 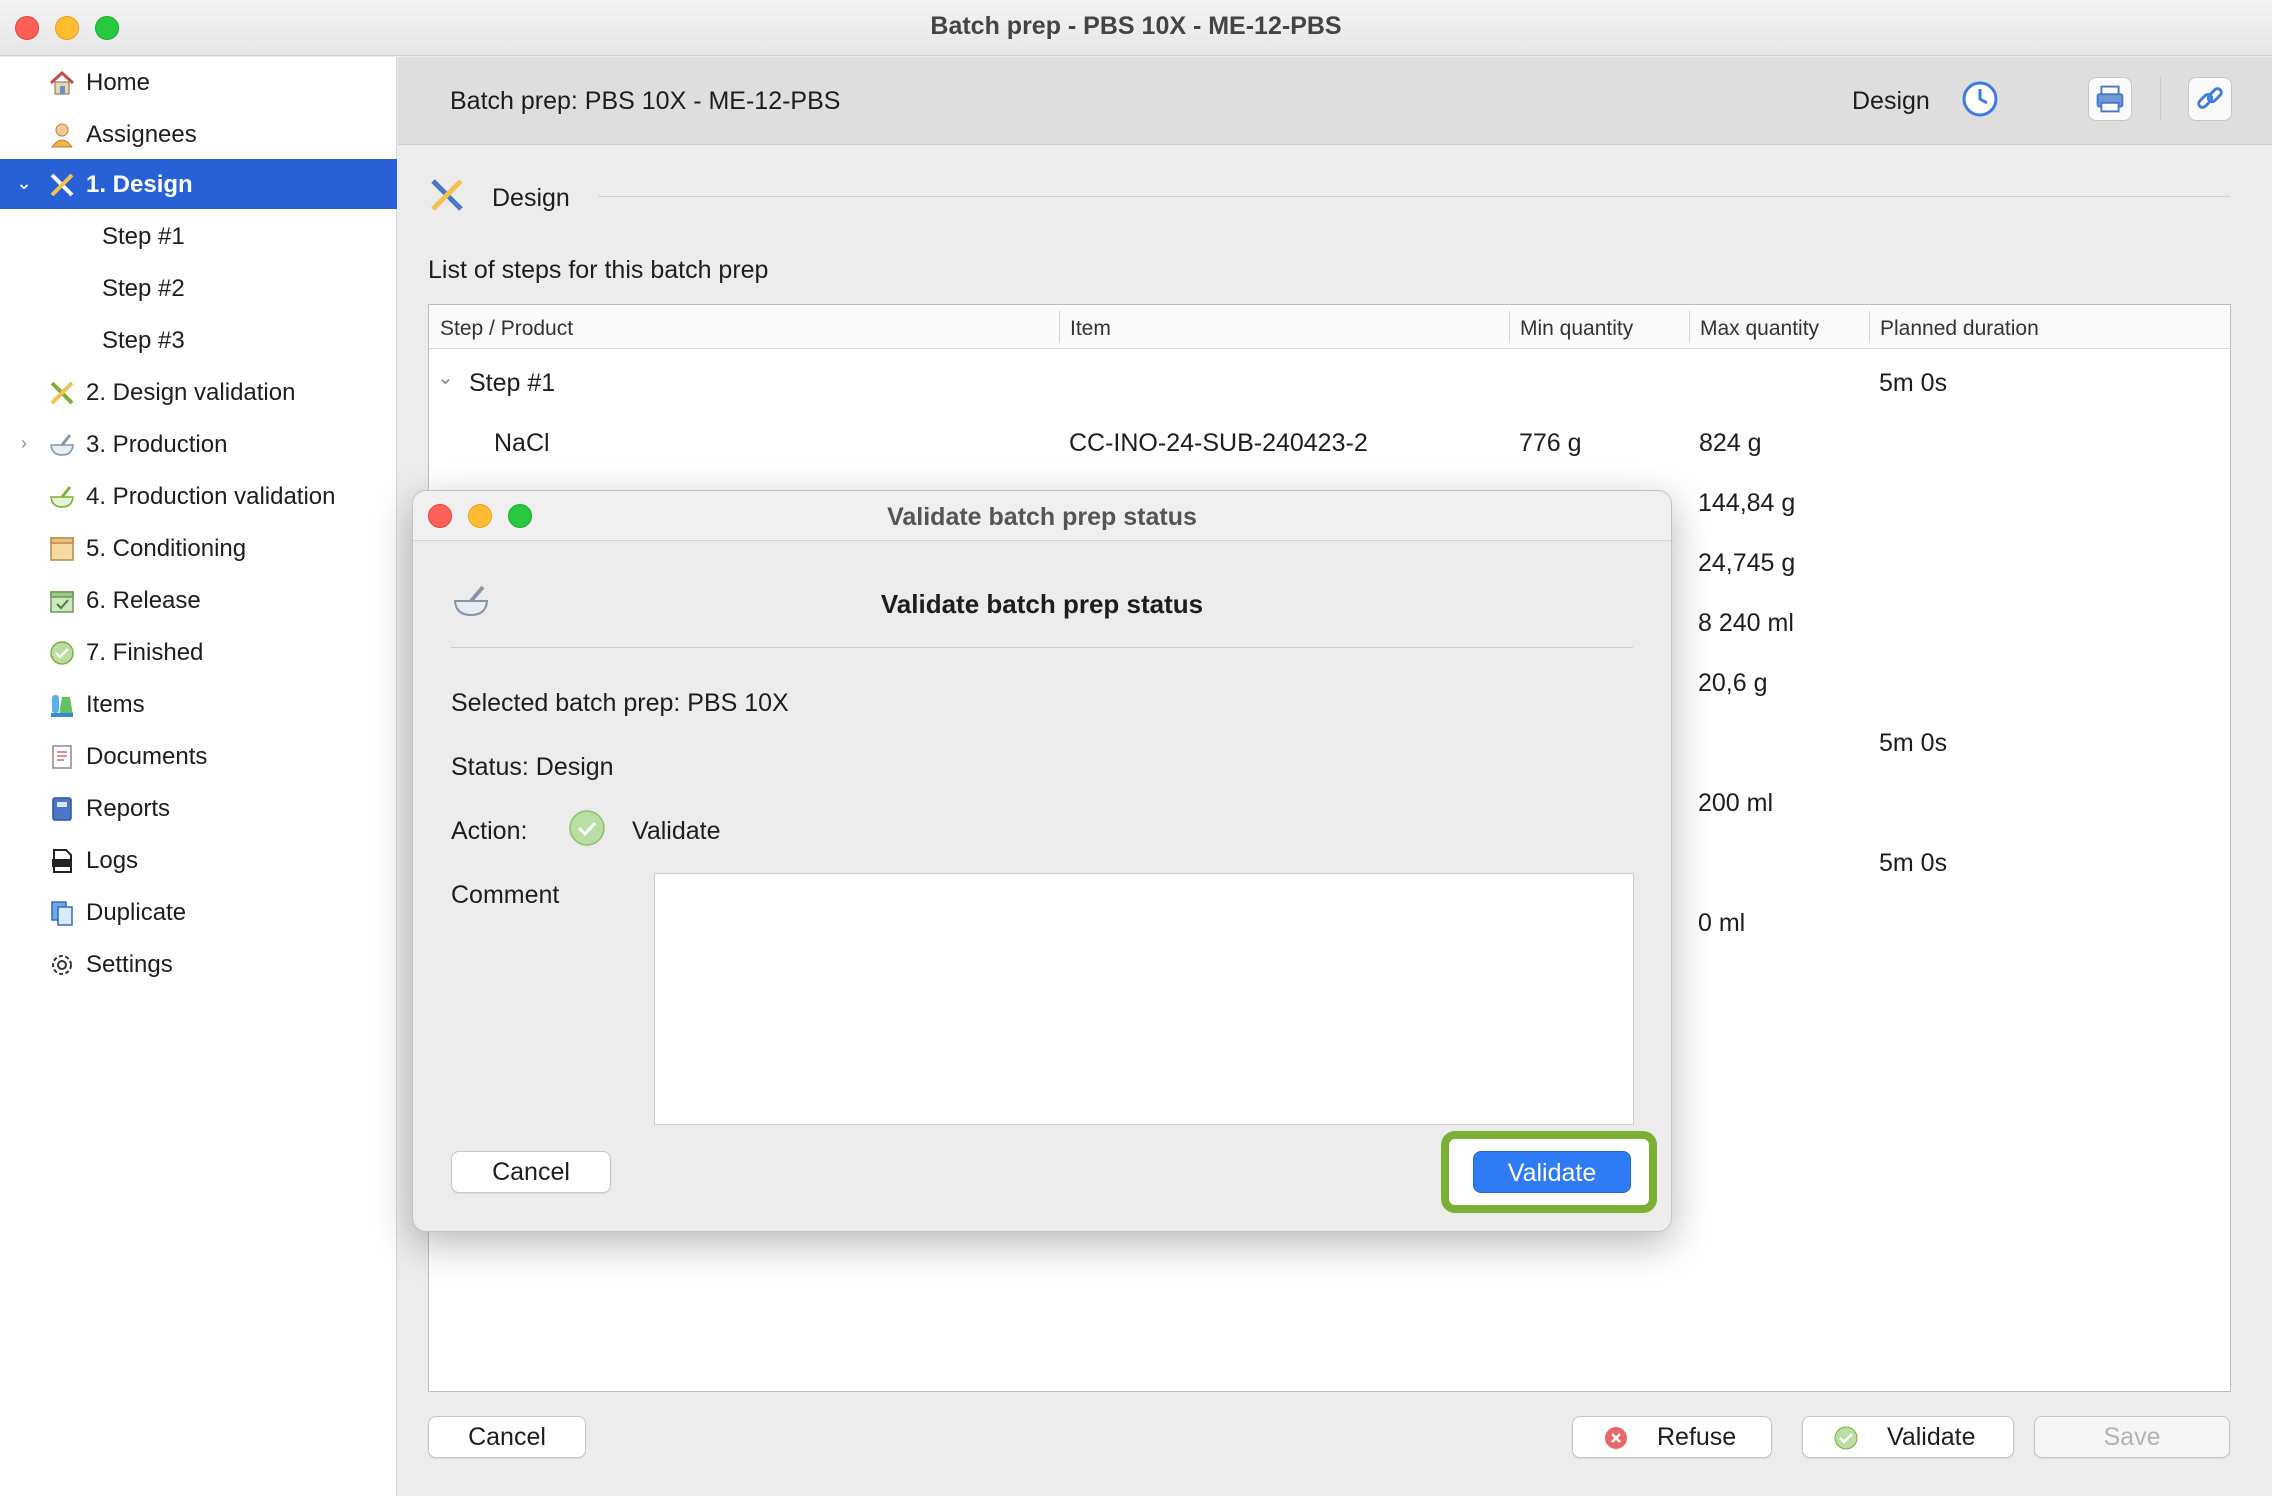 I want to click on max-quantity: 200 ml, so click(x=1736, y=803).